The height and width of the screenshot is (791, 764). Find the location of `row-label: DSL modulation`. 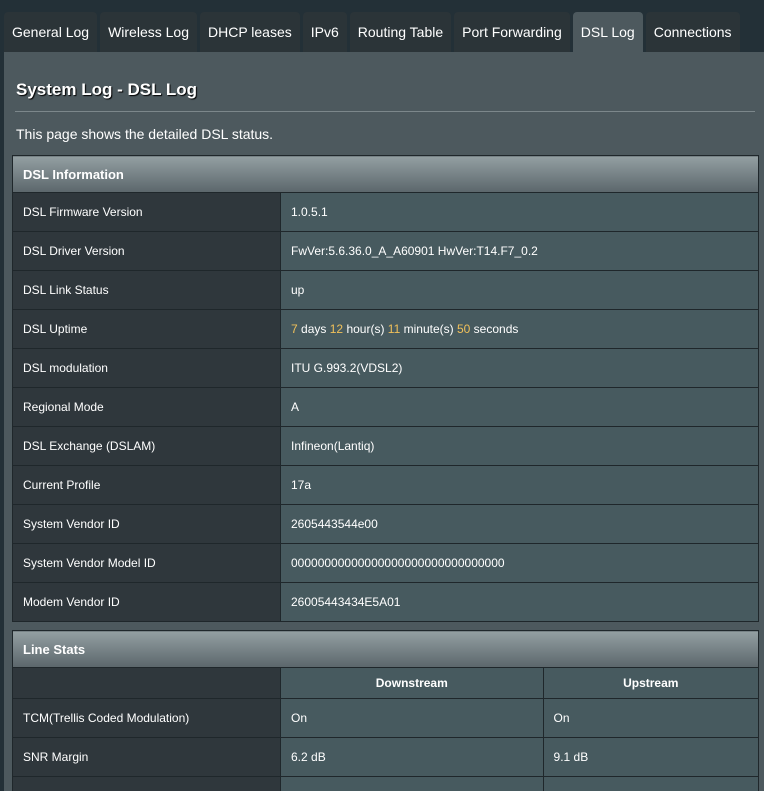

row-label: DSL modulation is located at coordinates (146, 368).